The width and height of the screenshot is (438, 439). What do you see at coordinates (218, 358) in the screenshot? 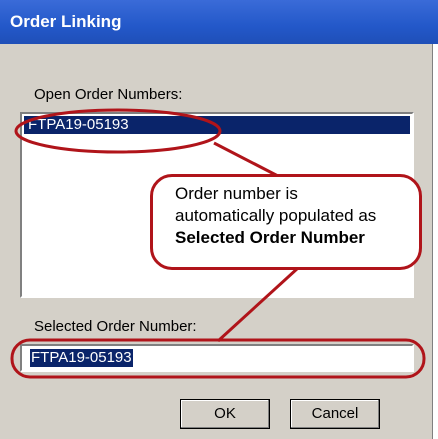
I see `selected-order-highlight-rect` at bounding box center [218, 358].